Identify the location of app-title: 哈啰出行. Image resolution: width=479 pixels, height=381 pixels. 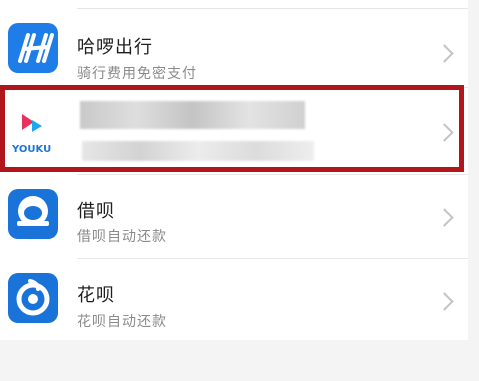
(115, 47).